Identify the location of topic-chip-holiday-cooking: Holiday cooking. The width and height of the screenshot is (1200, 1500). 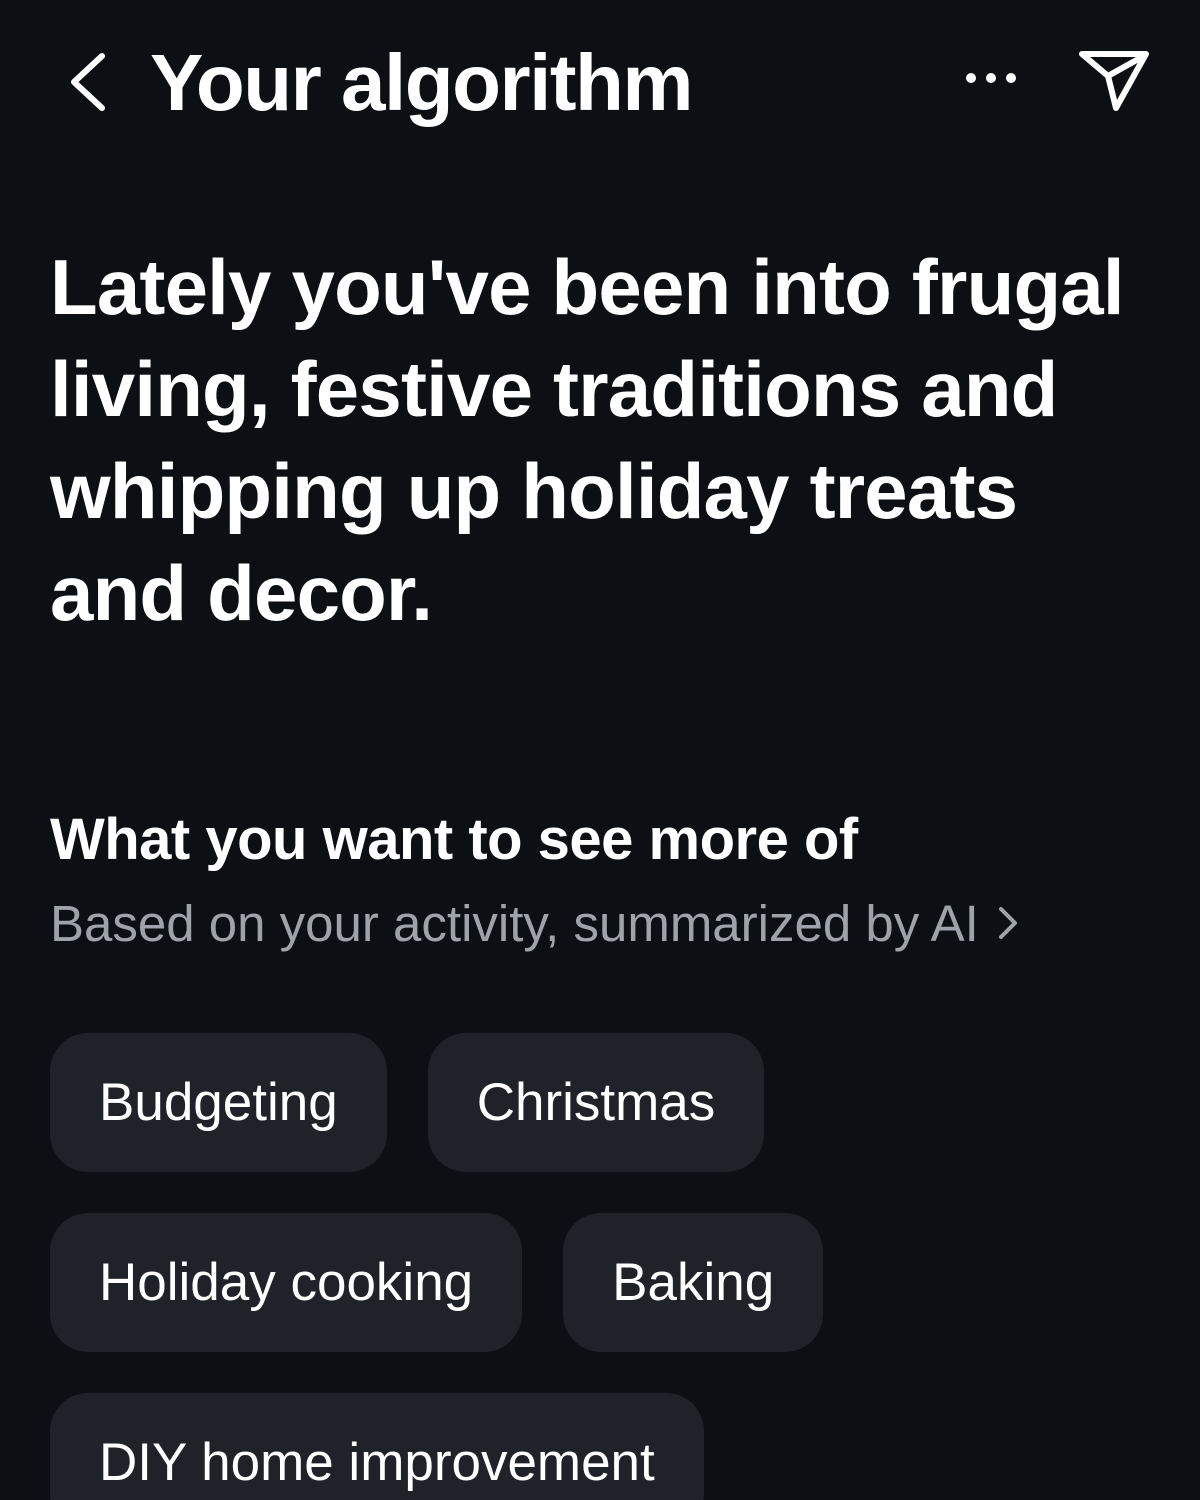
(286, 1282).